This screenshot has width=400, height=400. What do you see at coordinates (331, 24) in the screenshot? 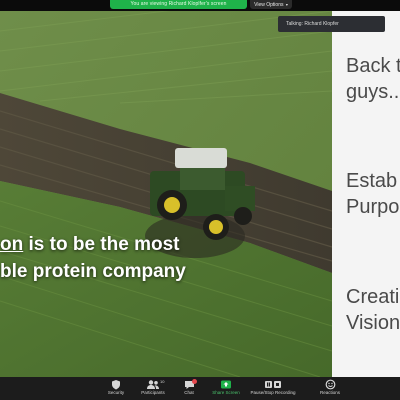
I see `talking-indicator: Talking: Richard Klopfer` at bounding box center [331, 24].